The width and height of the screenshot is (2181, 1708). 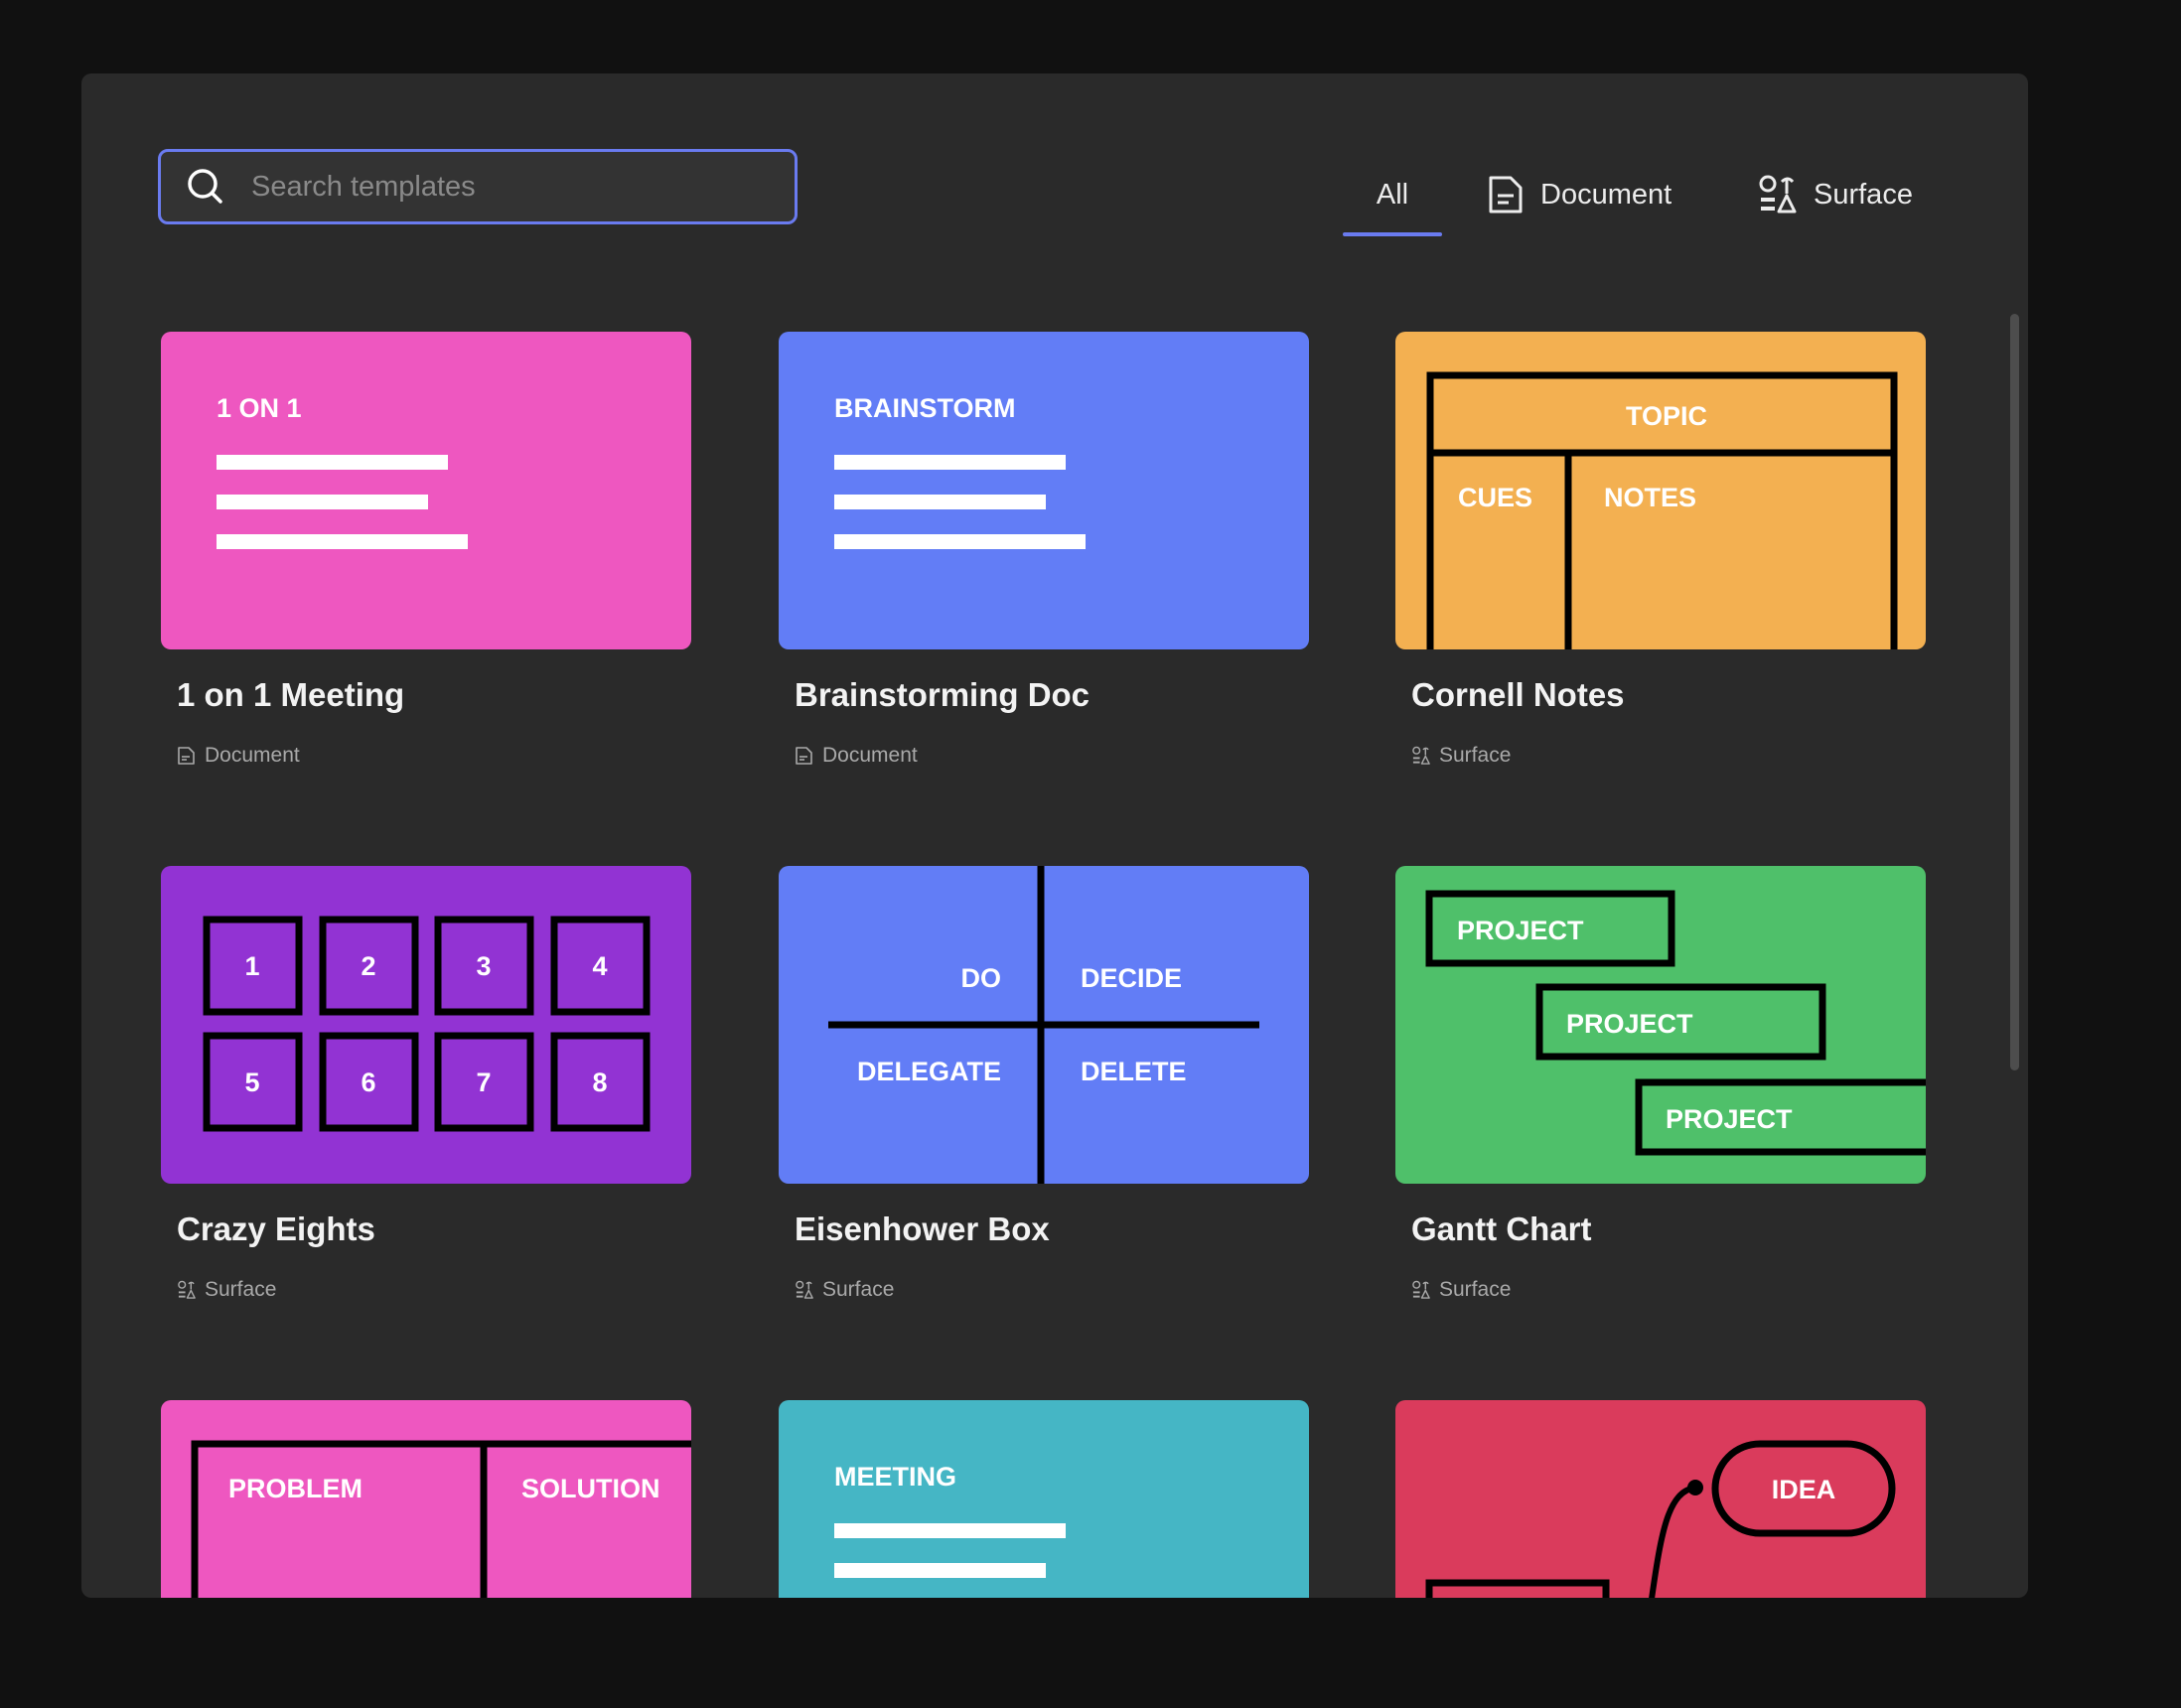 I want to click on template-thumbnail: 1 2 3 4 5 6 7 8, so click(x=426, y=1025).